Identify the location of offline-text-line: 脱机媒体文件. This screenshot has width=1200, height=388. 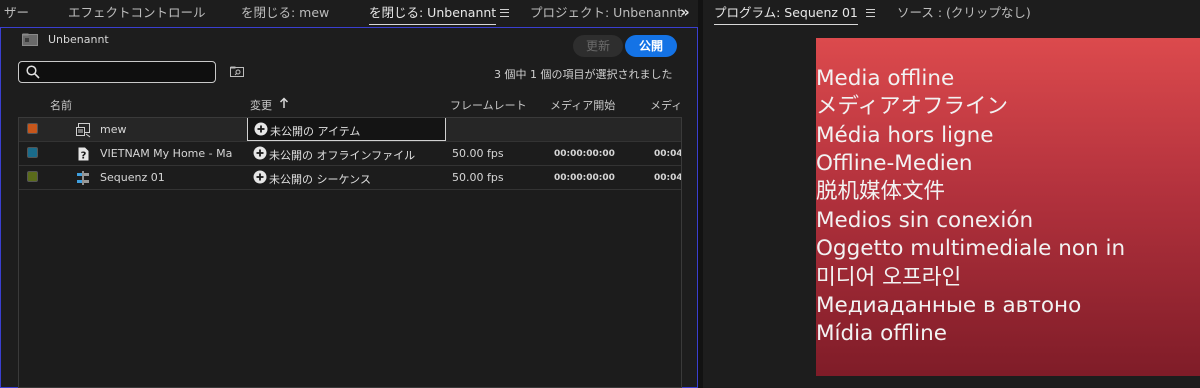
(881, 191).